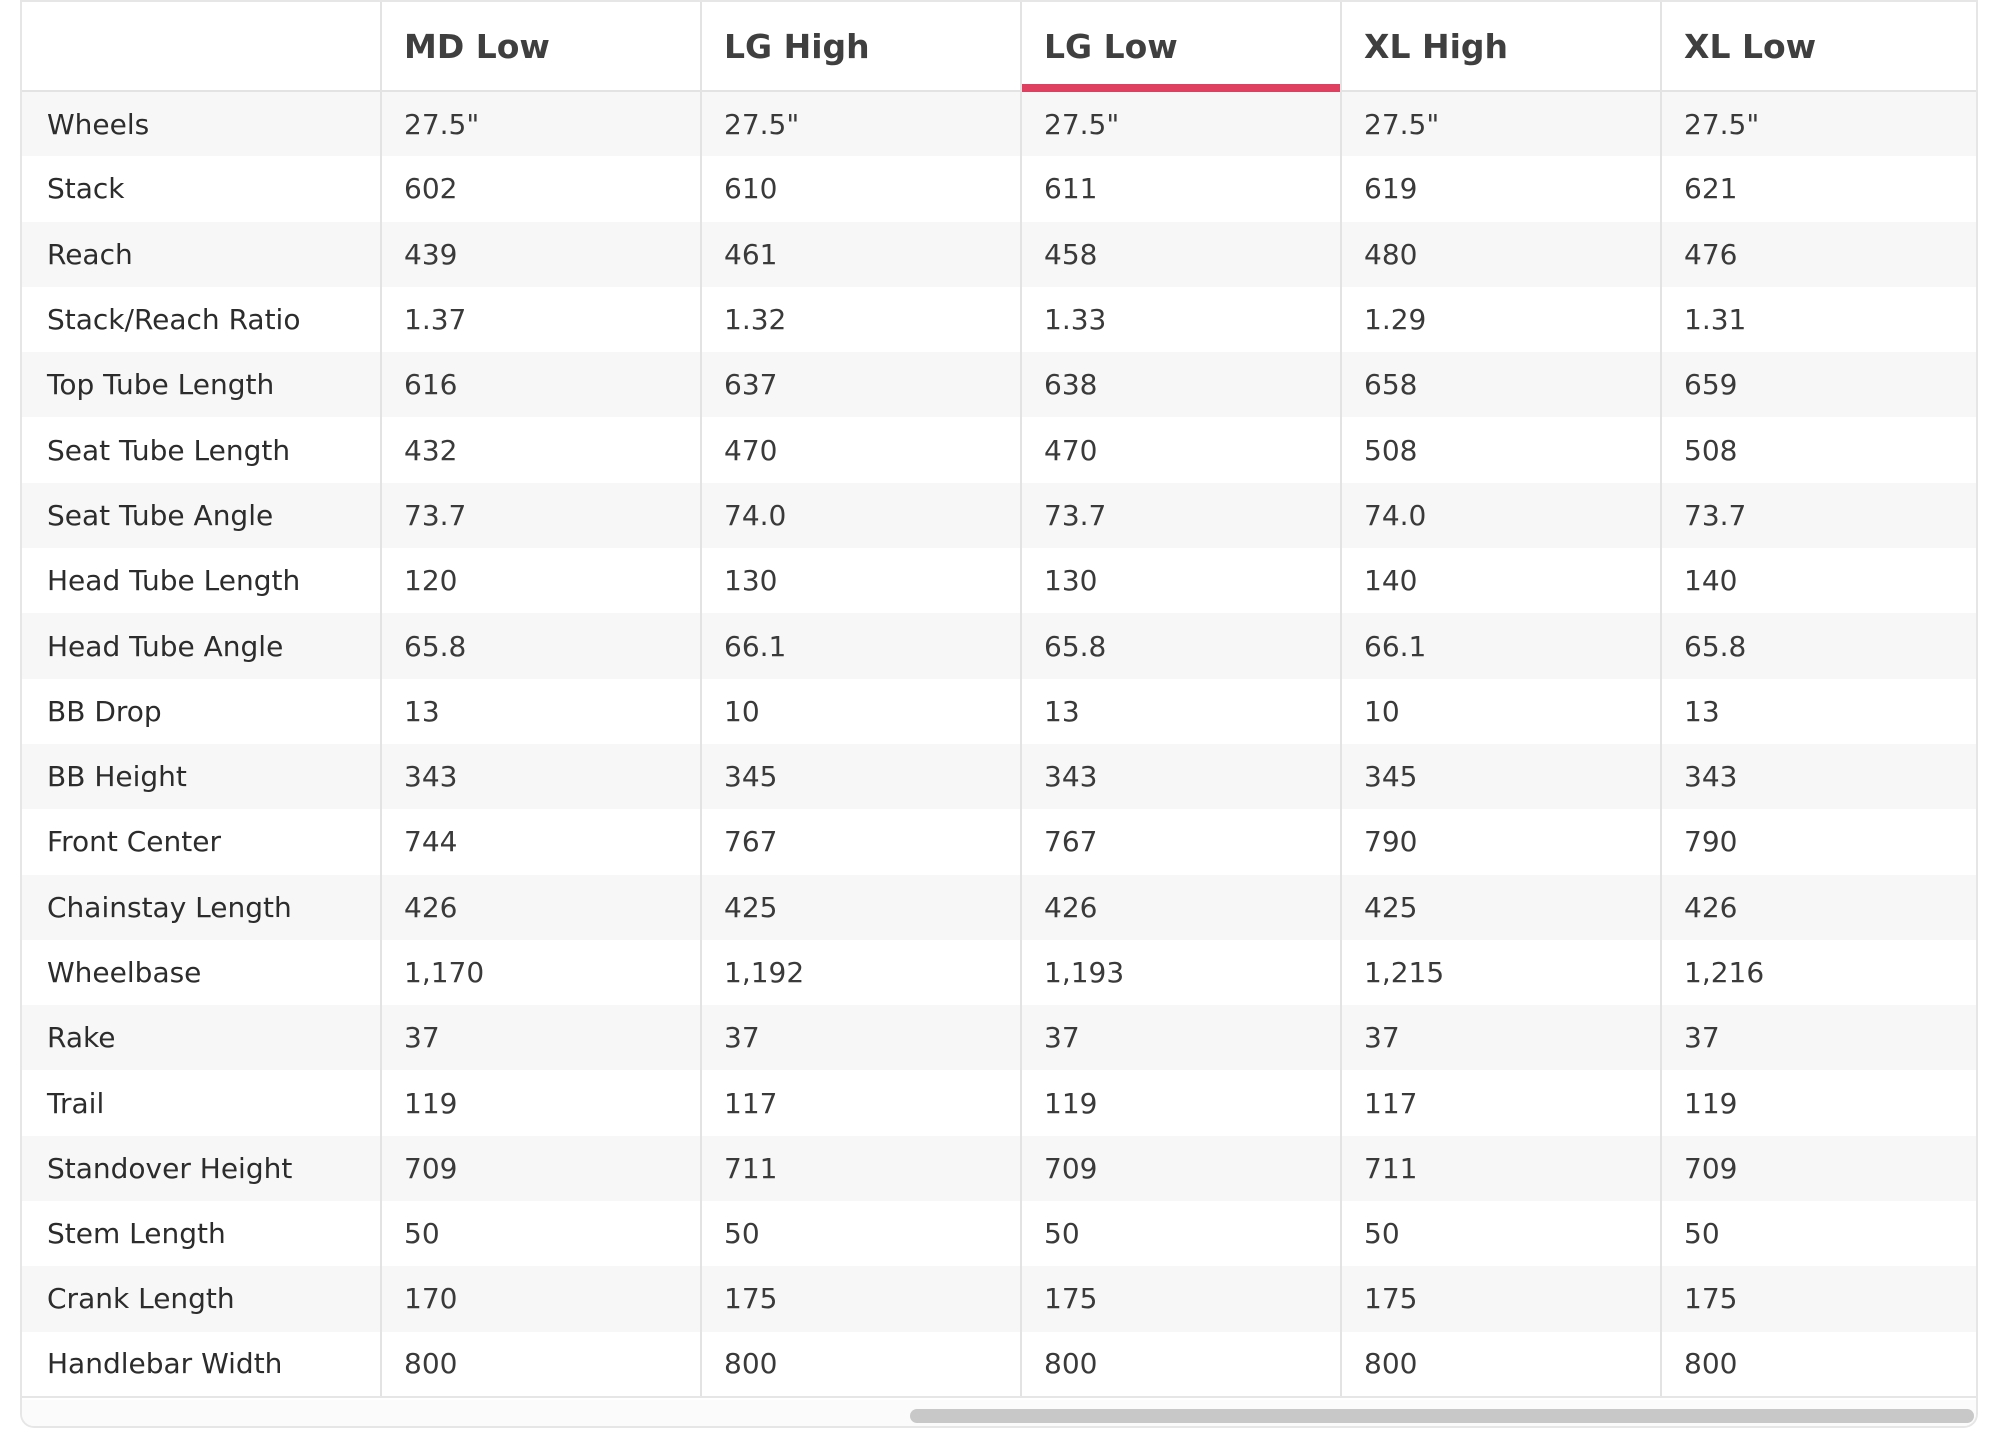  Describe the element at coordinates (999, 1234) in the screenshot. I see `table-row: Stem Length 50 50 50 50 50` at that location.